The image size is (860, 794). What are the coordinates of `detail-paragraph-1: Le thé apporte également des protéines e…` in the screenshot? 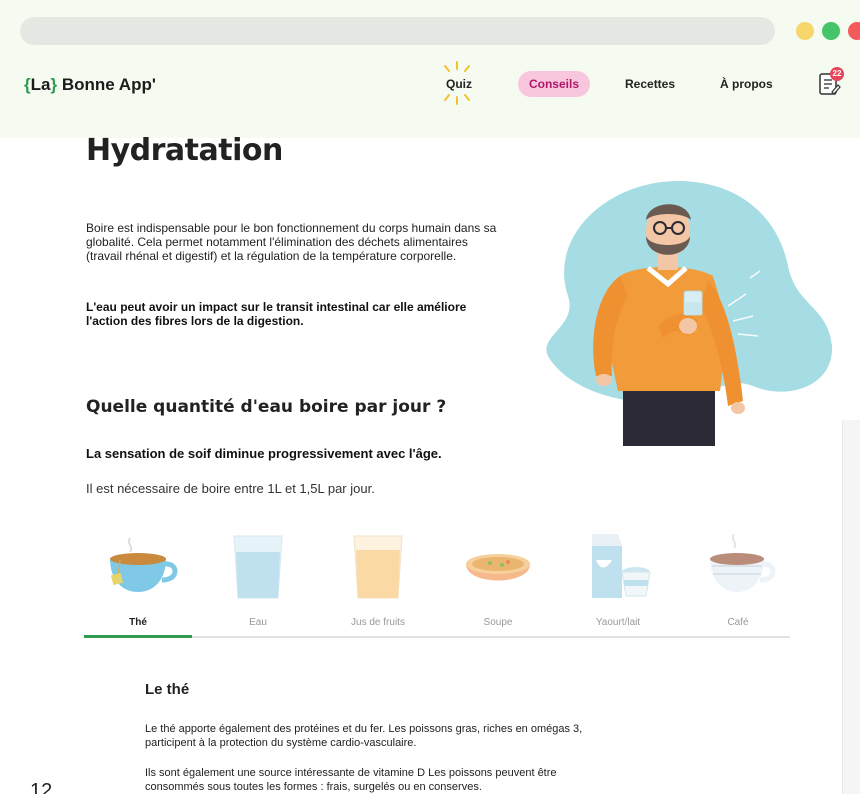 It's located at (364, 736).